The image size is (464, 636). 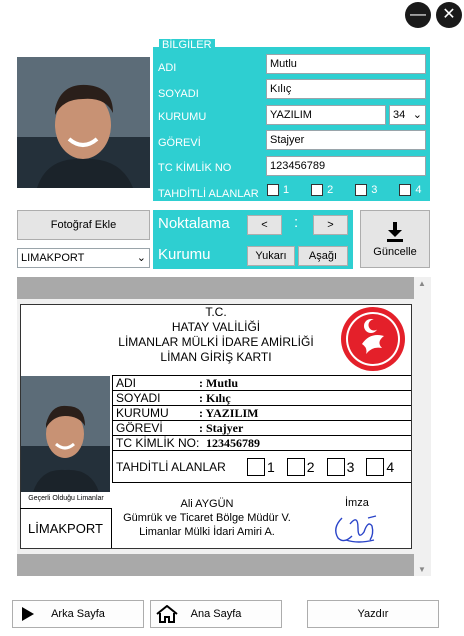 I want to click on noktalama-label: Noktalama, so click(x=194, y=223).